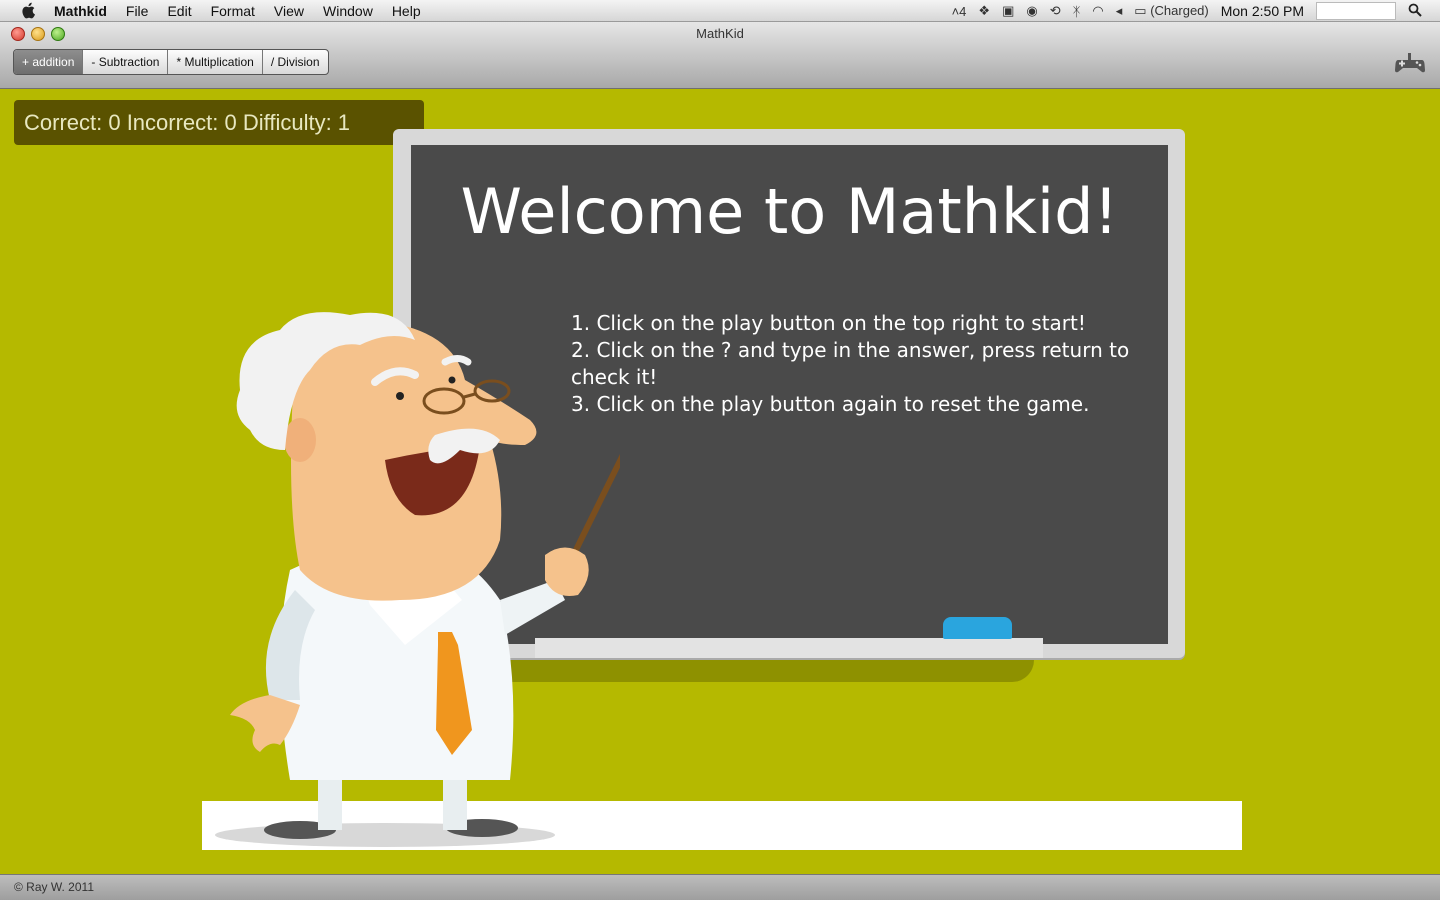 Image resolution: width=1440 pixels, height=900 pixels. I want to click on menu-view: View, so click(289, 11).